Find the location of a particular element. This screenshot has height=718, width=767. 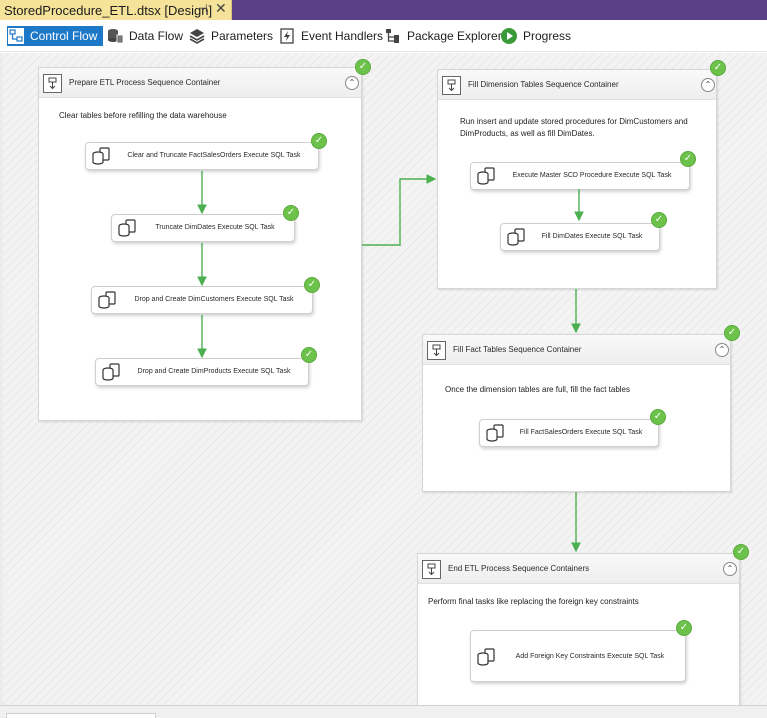

tab-event-handlers: Event Handlers is located at coordinates (330, 36).